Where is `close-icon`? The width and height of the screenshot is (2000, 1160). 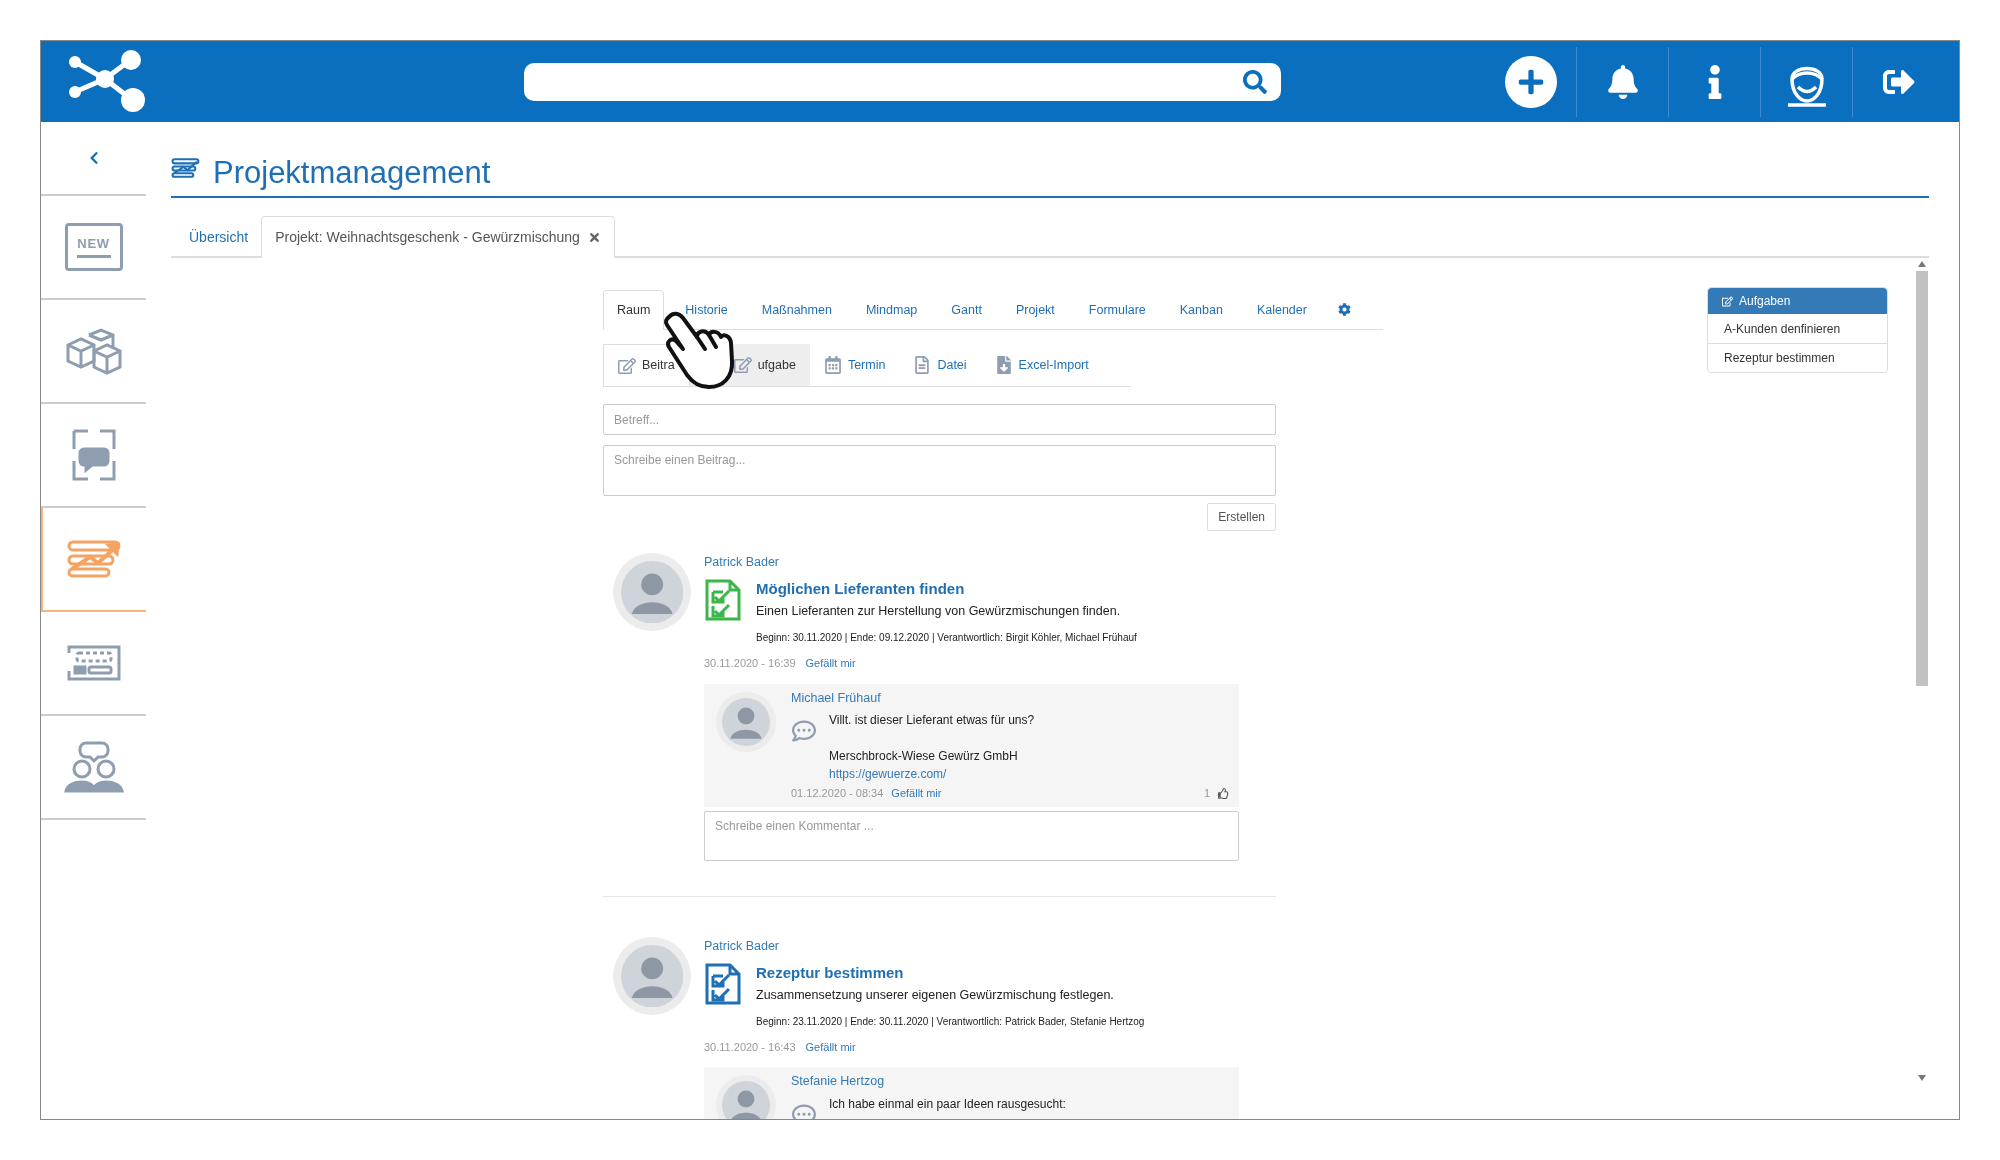 close-icon is located at coordinates (594, 237).